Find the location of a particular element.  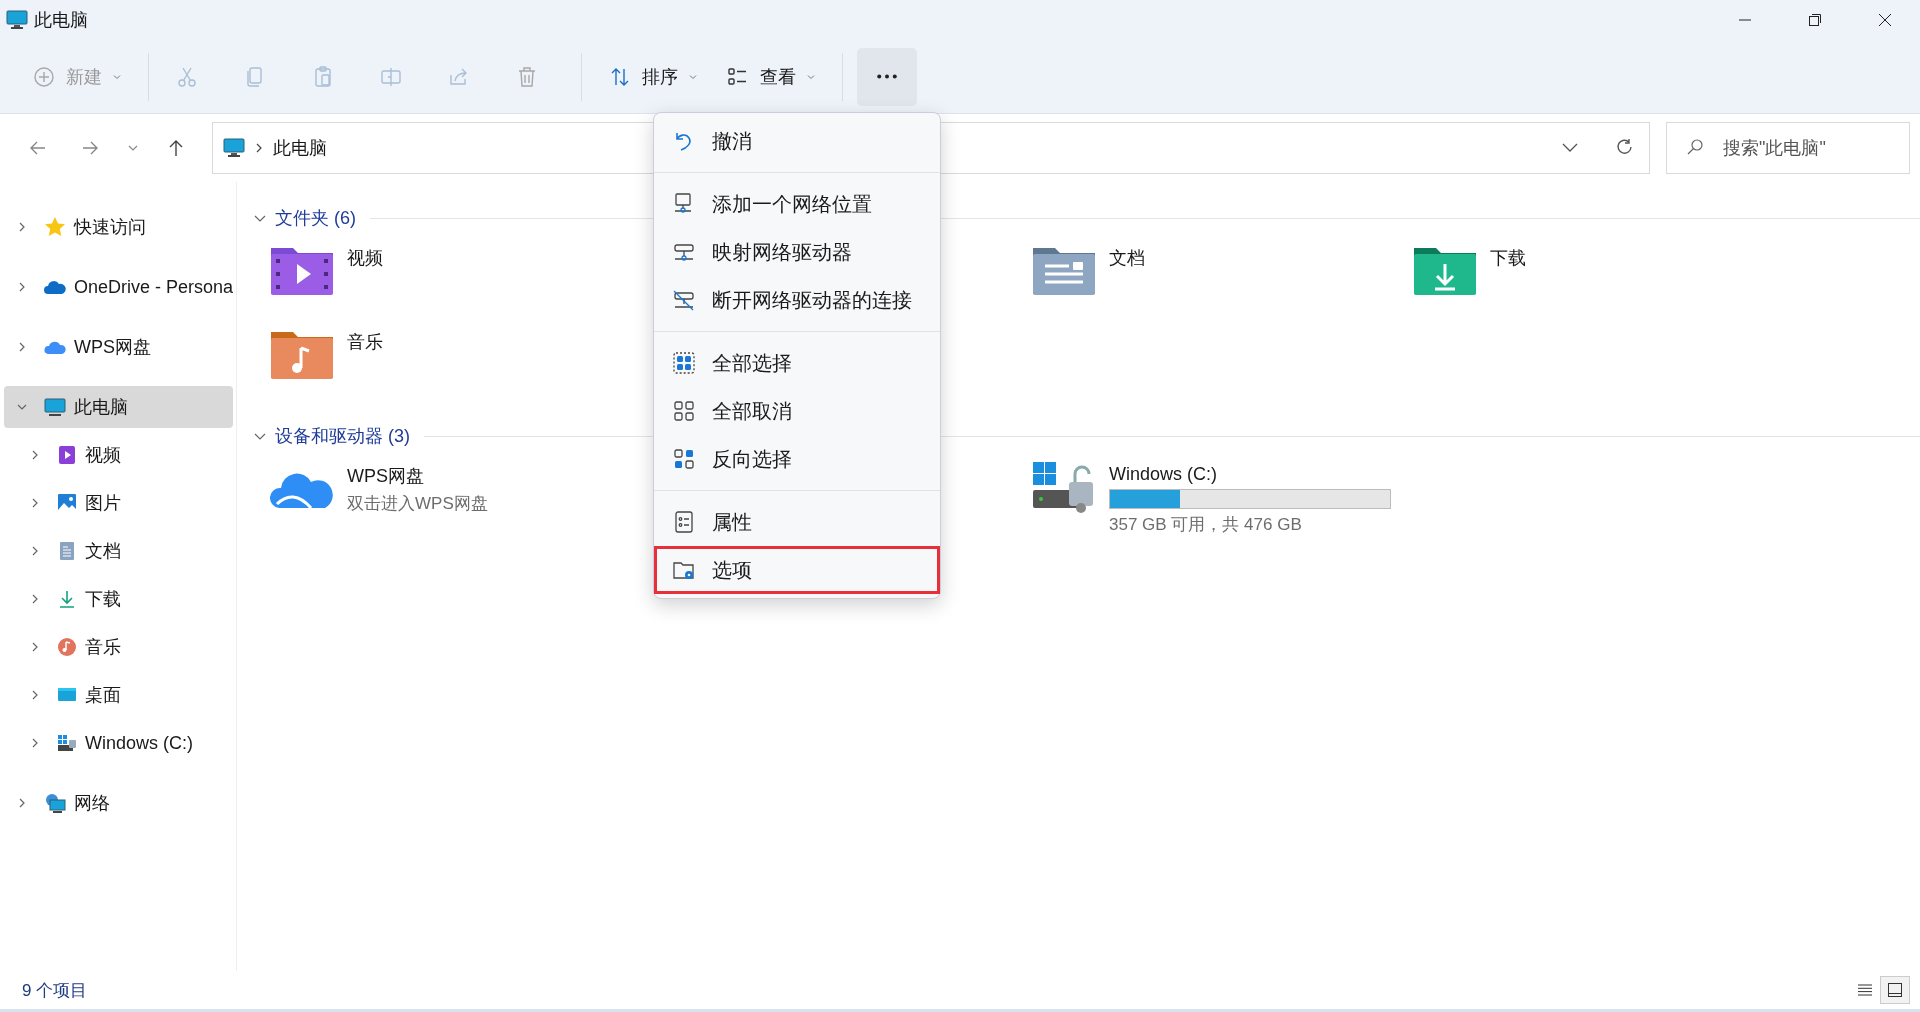

sidebar-item: Windows (C:) is located at coordinates (118, 743).